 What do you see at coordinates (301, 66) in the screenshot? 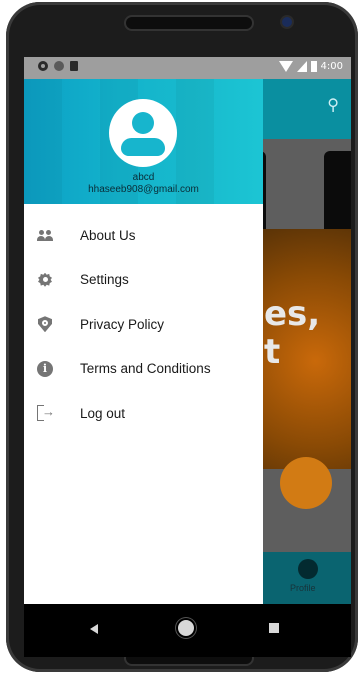
I see `signal-icon` at bounding box center [301, 66].